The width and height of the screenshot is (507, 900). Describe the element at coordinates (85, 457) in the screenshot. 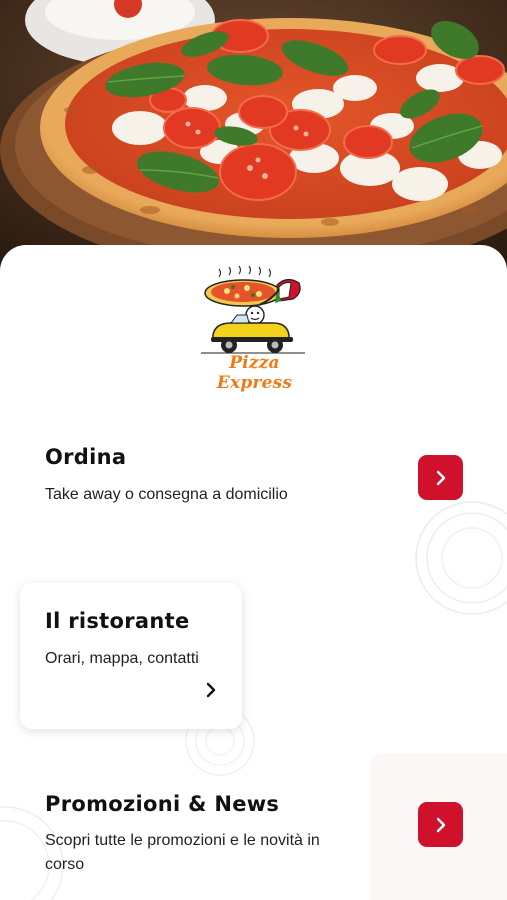

I see `ordina-title: Ordina` at that location.